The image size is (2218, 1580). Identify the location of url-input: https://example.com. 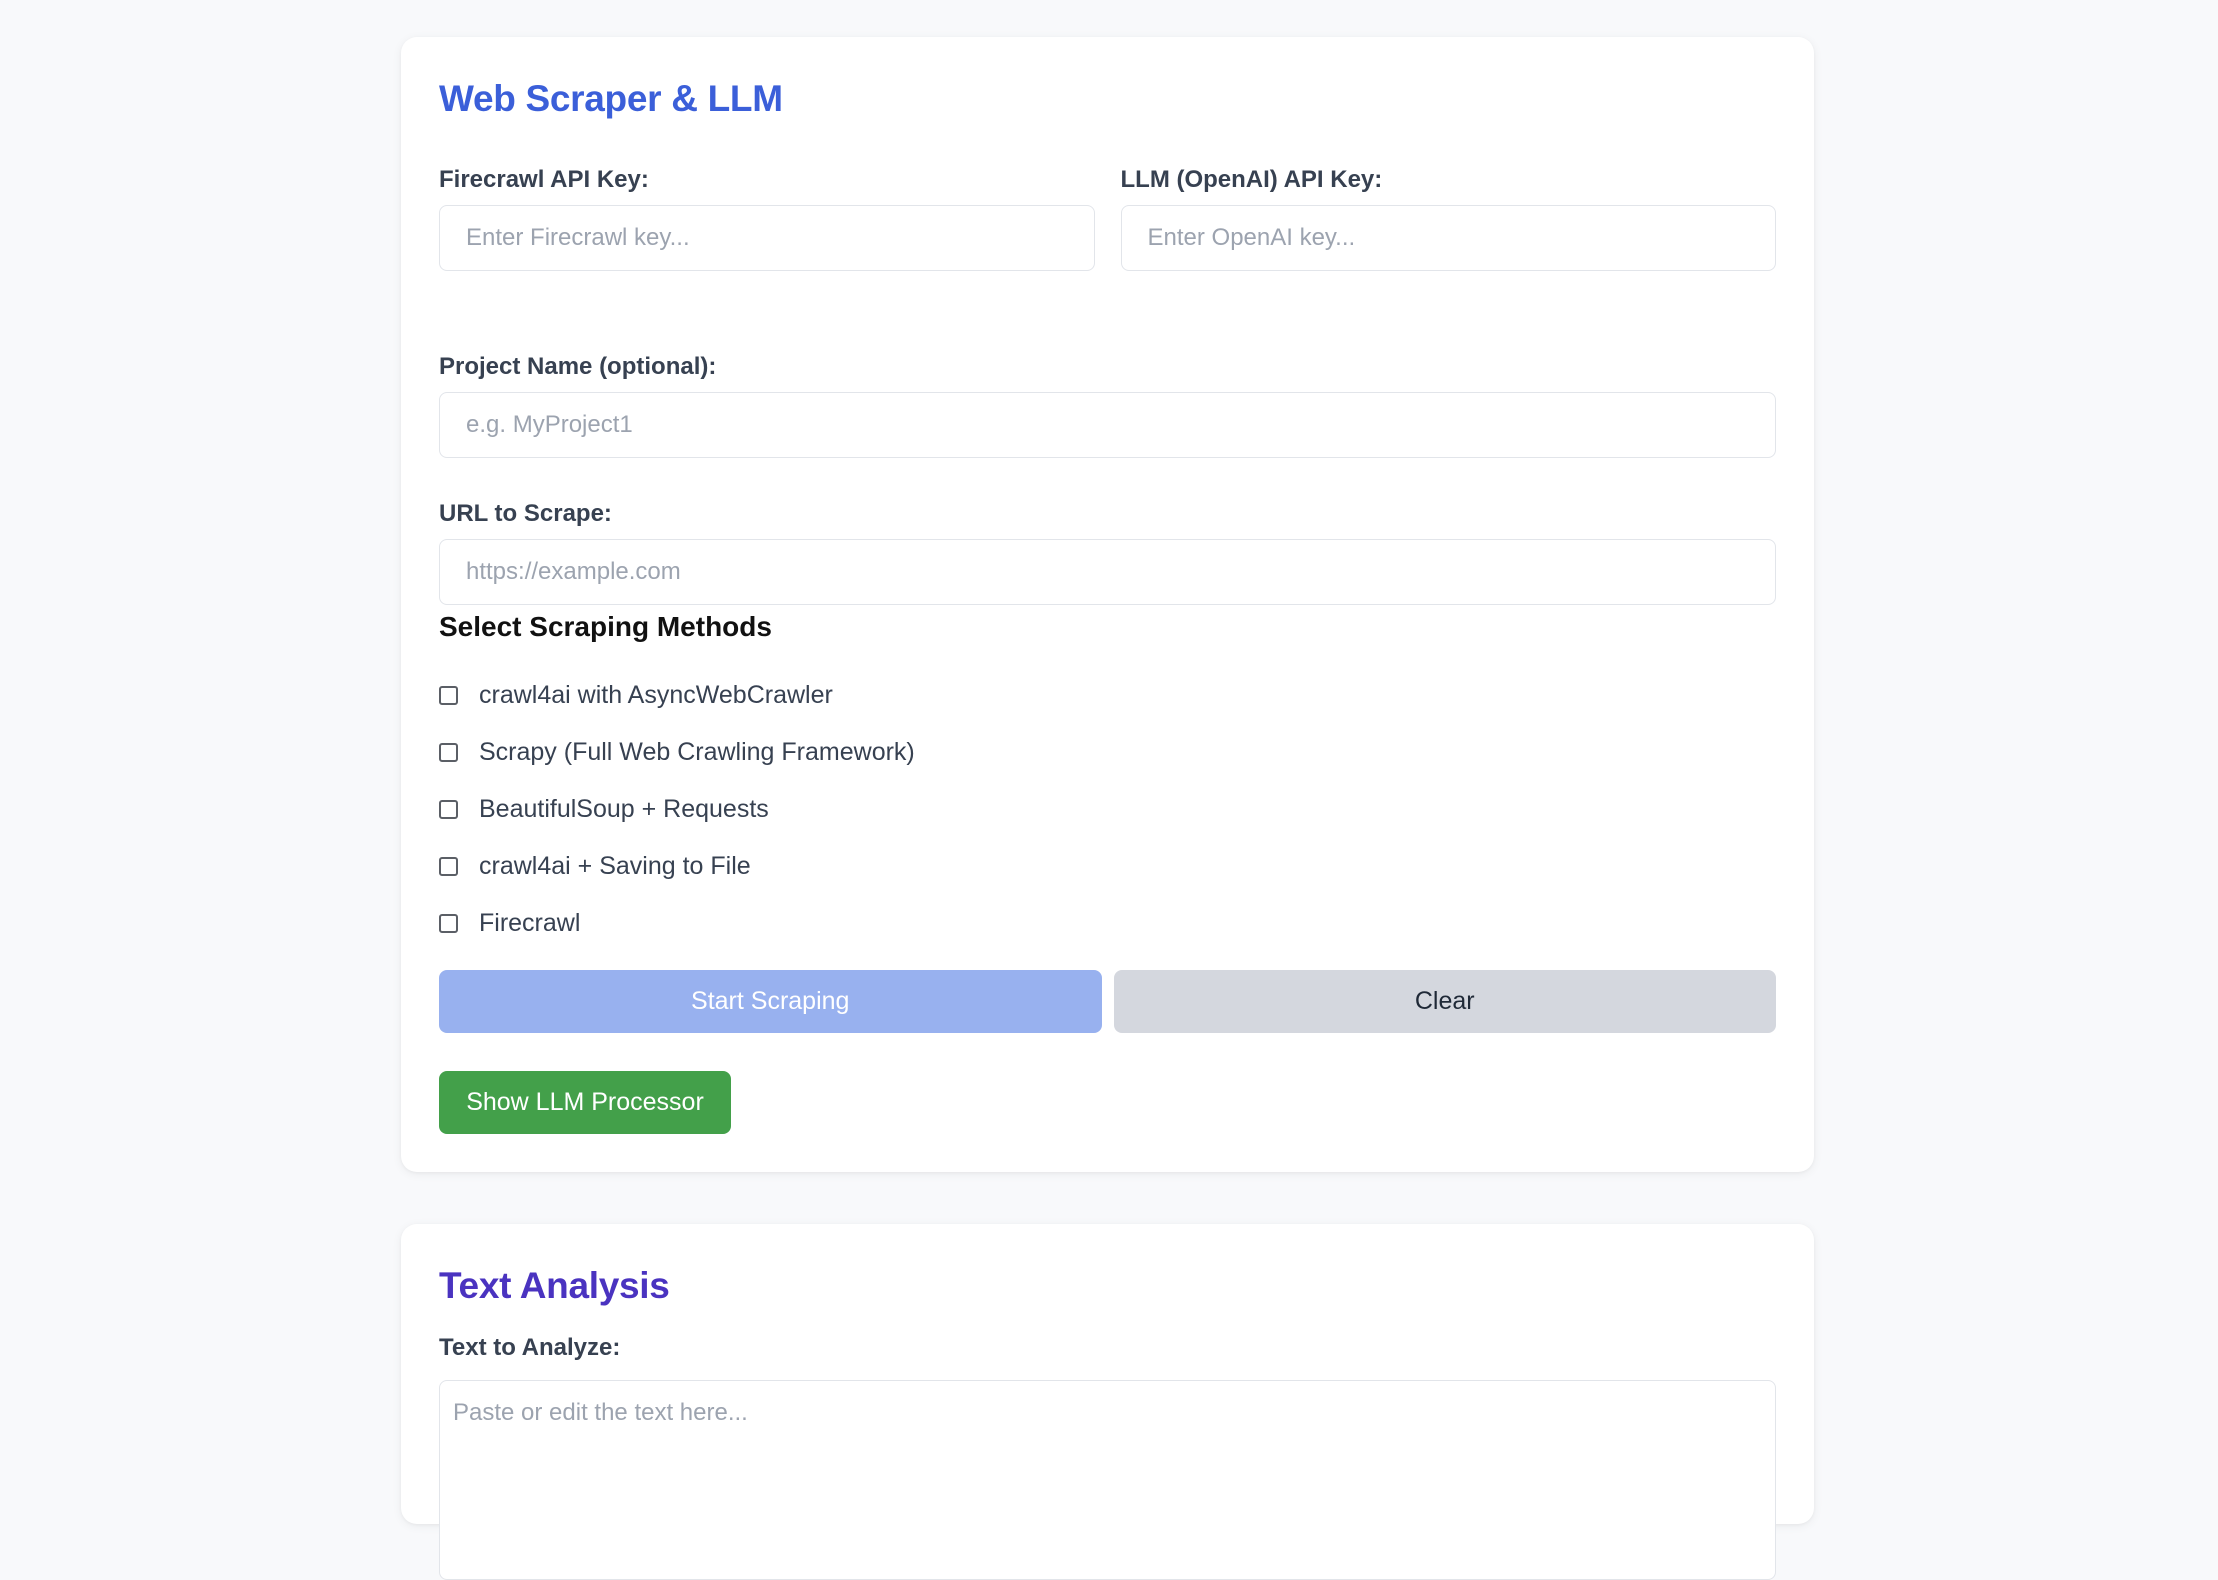
(1107, 572).